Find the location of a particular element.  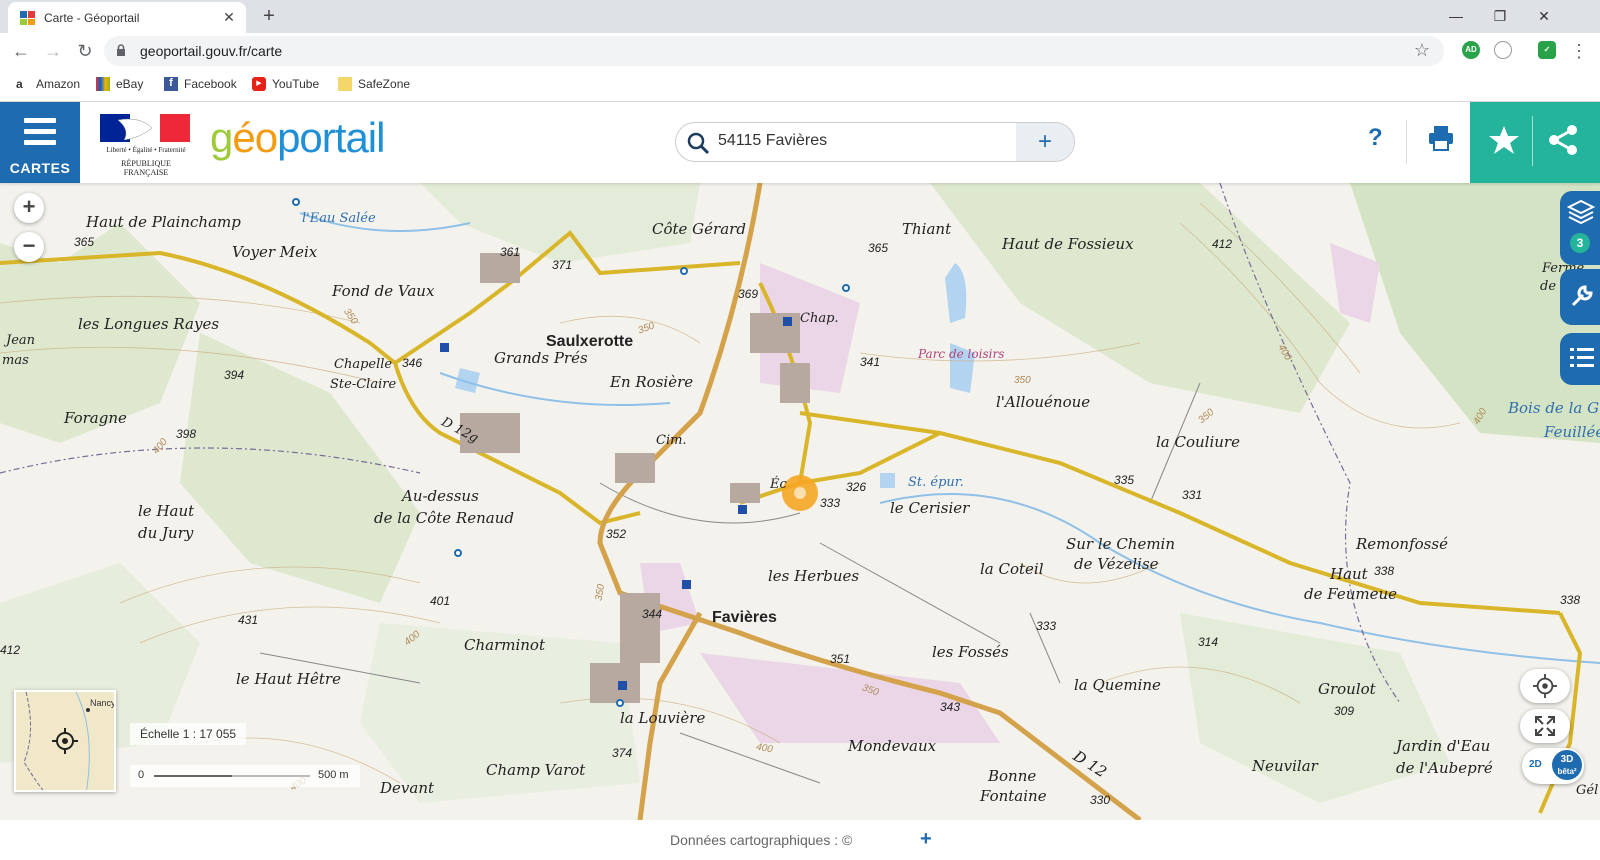

place-label: l'Allouénoue is located at coordinates (1043, 402).